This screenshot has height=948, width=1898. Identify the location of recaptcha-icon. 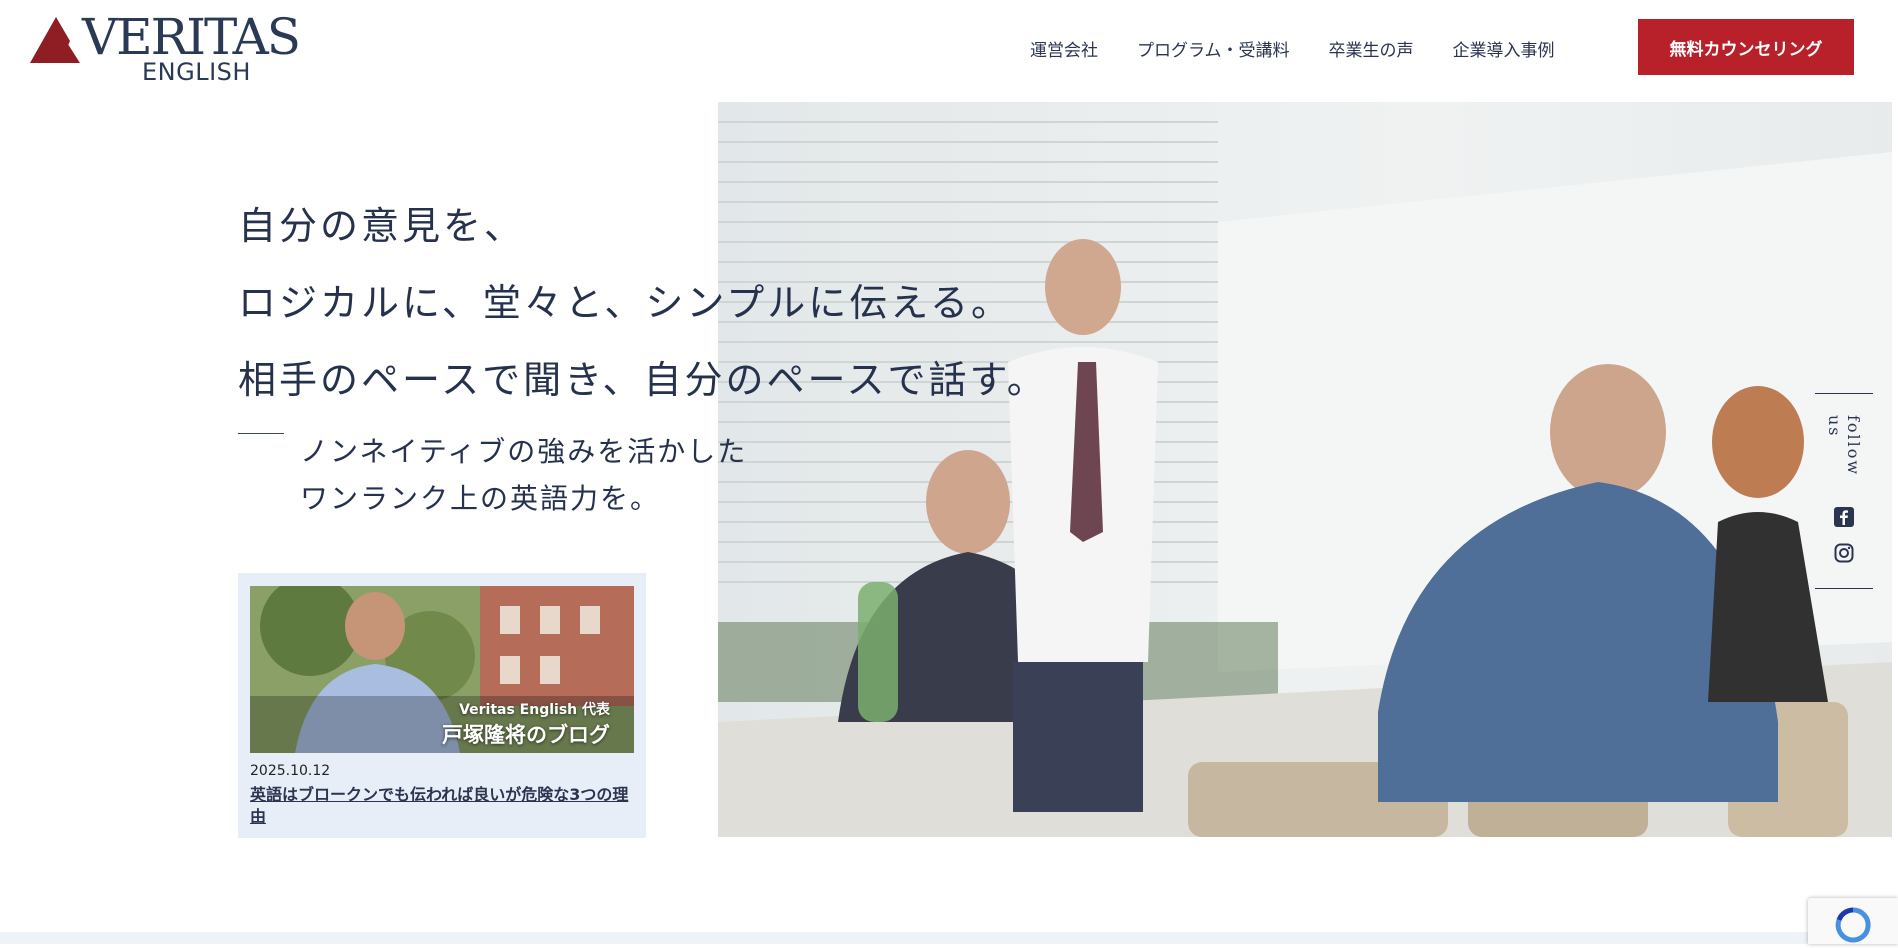
(1853, 925).